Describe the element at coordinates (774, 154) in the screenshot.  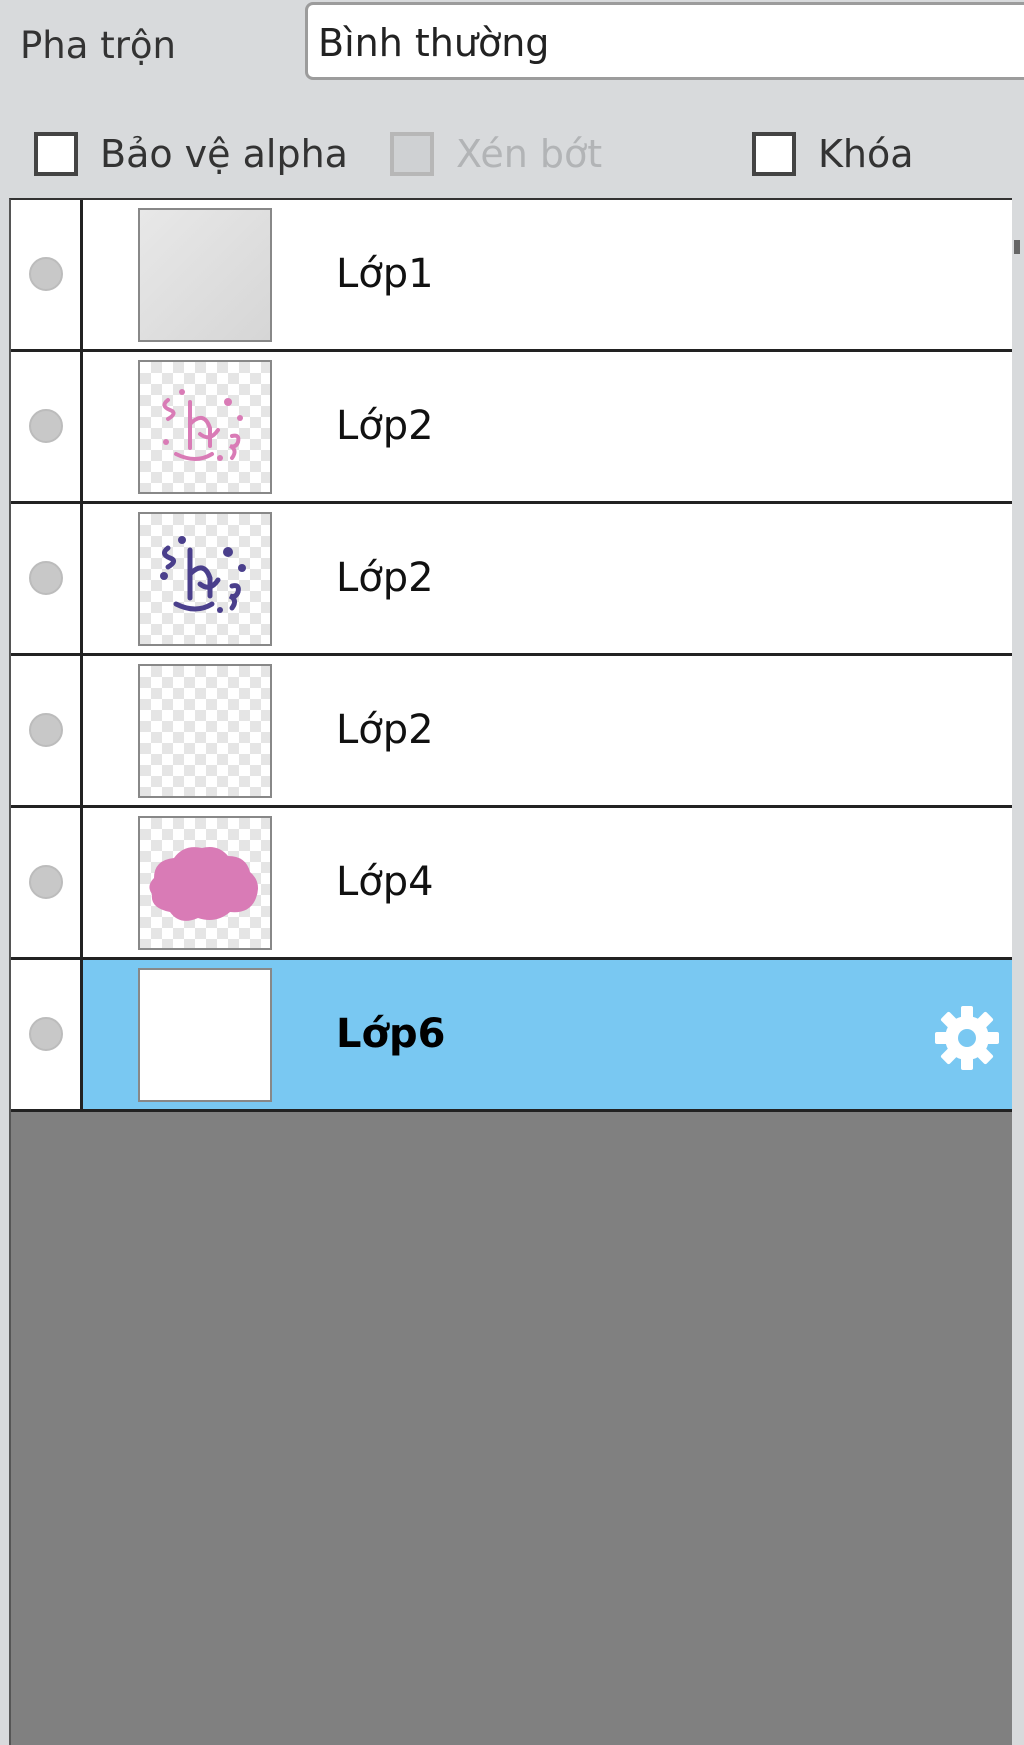
I see `lock-box` at that location.